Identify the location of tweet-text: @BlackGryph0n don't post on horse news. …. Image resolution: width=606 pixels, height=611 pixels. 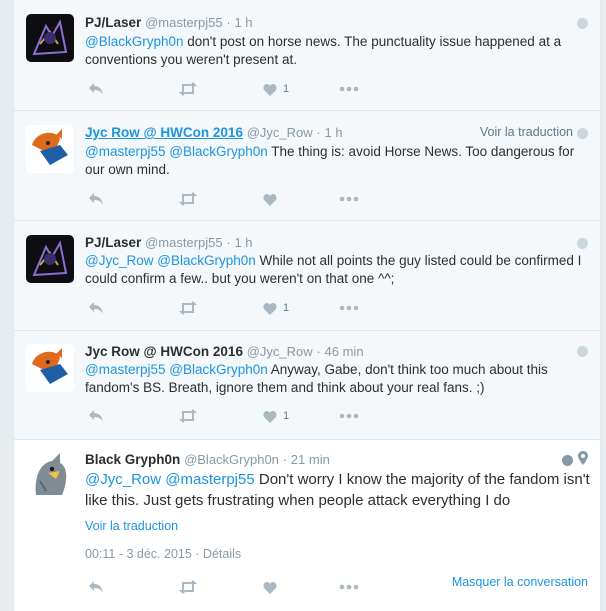
(337, 51).